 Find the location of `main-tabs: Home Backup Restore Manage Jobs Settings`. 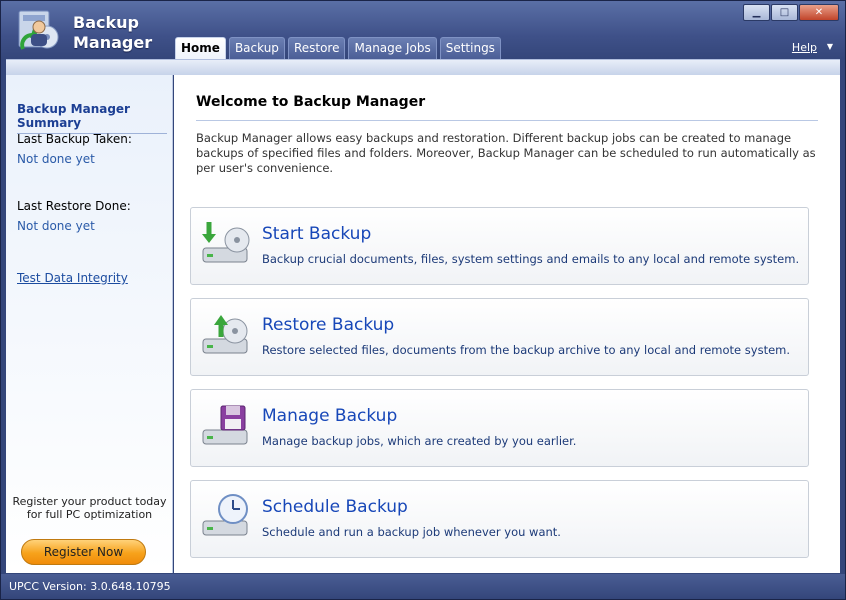

main-tabs: Home Backup Restore Manage Jobs Settings is located at coordinates (338, 48).